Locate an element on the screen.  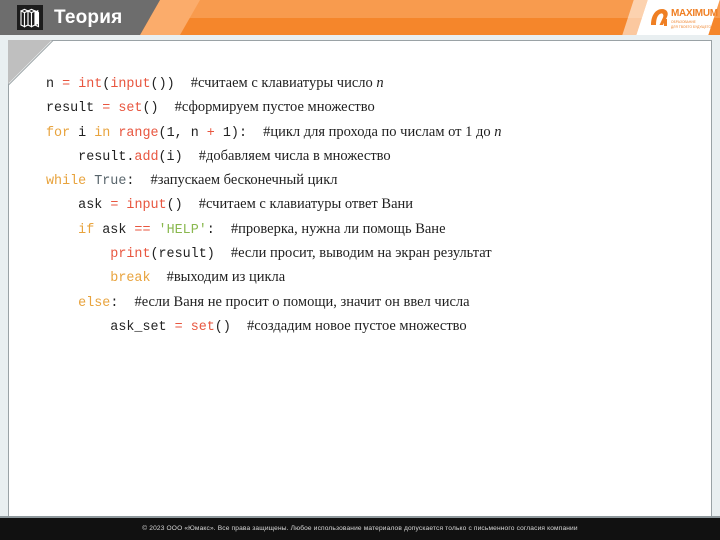
code-token-builtin: True is located at coordinates (110, 182).